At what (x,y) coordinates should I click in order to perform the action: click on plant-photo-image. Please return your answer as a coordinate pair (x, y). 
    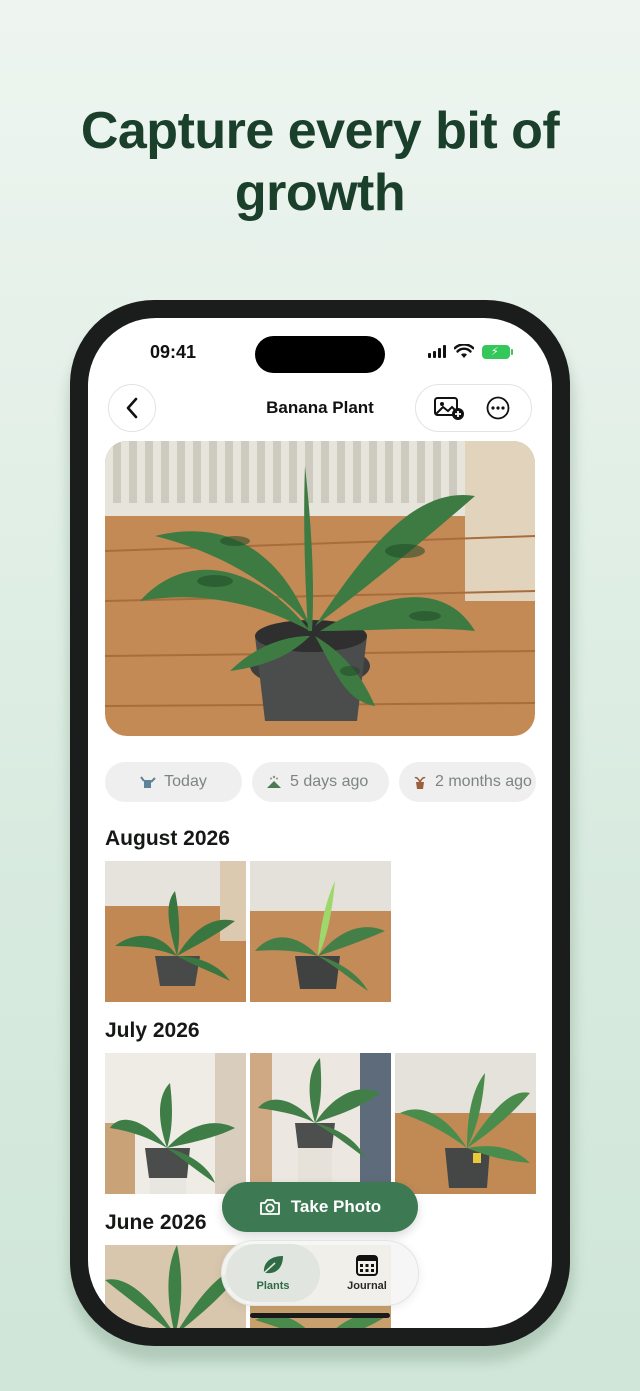
    Looking at the image, I should click on (320, 588).